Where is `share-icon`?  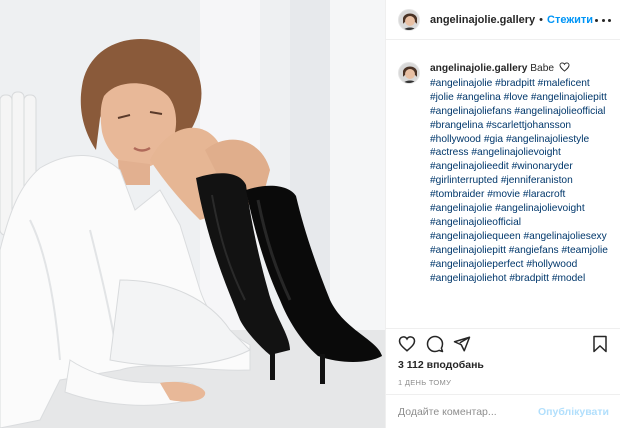
share-icon is located at coordinates (462, 344).